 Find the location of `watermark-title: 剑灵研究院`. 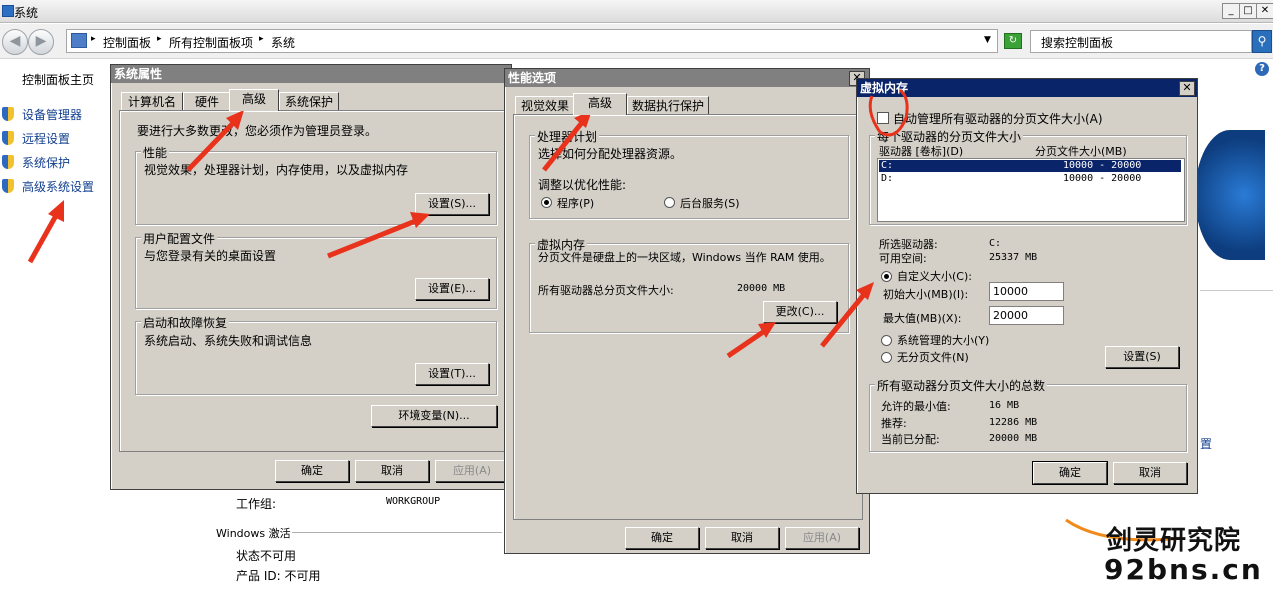

watermark-title: 剑灵研究院 is located at coordinates (1174, 541).